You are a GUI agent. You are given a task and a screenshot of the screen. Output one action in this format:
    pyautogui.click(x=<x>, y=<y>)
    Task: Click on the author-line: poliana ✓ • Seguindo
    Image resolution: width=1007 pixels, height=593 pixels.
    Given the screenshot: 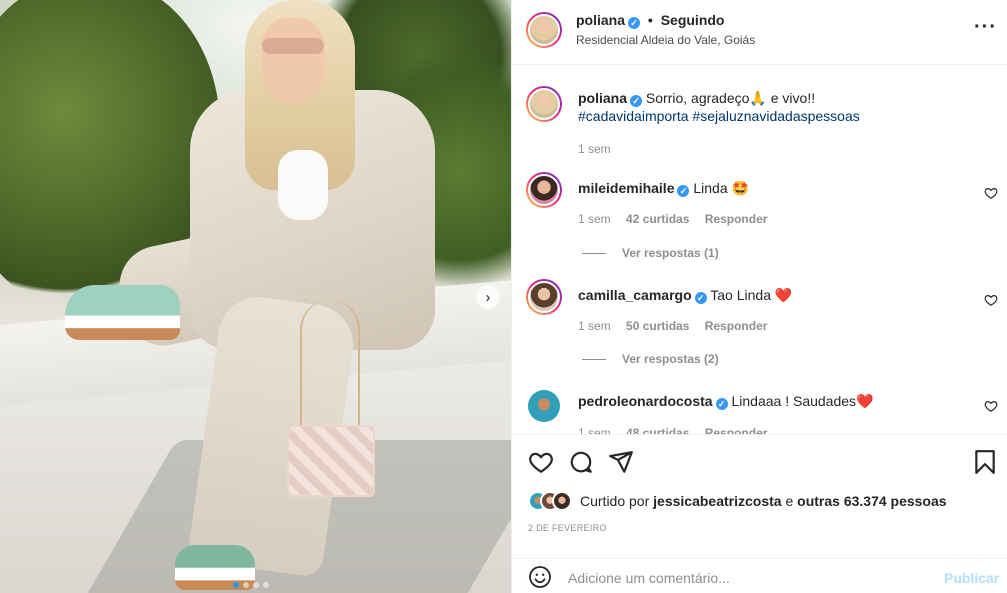 What is the action you would take?
    pyautogui.click(x=650, y=20)
    